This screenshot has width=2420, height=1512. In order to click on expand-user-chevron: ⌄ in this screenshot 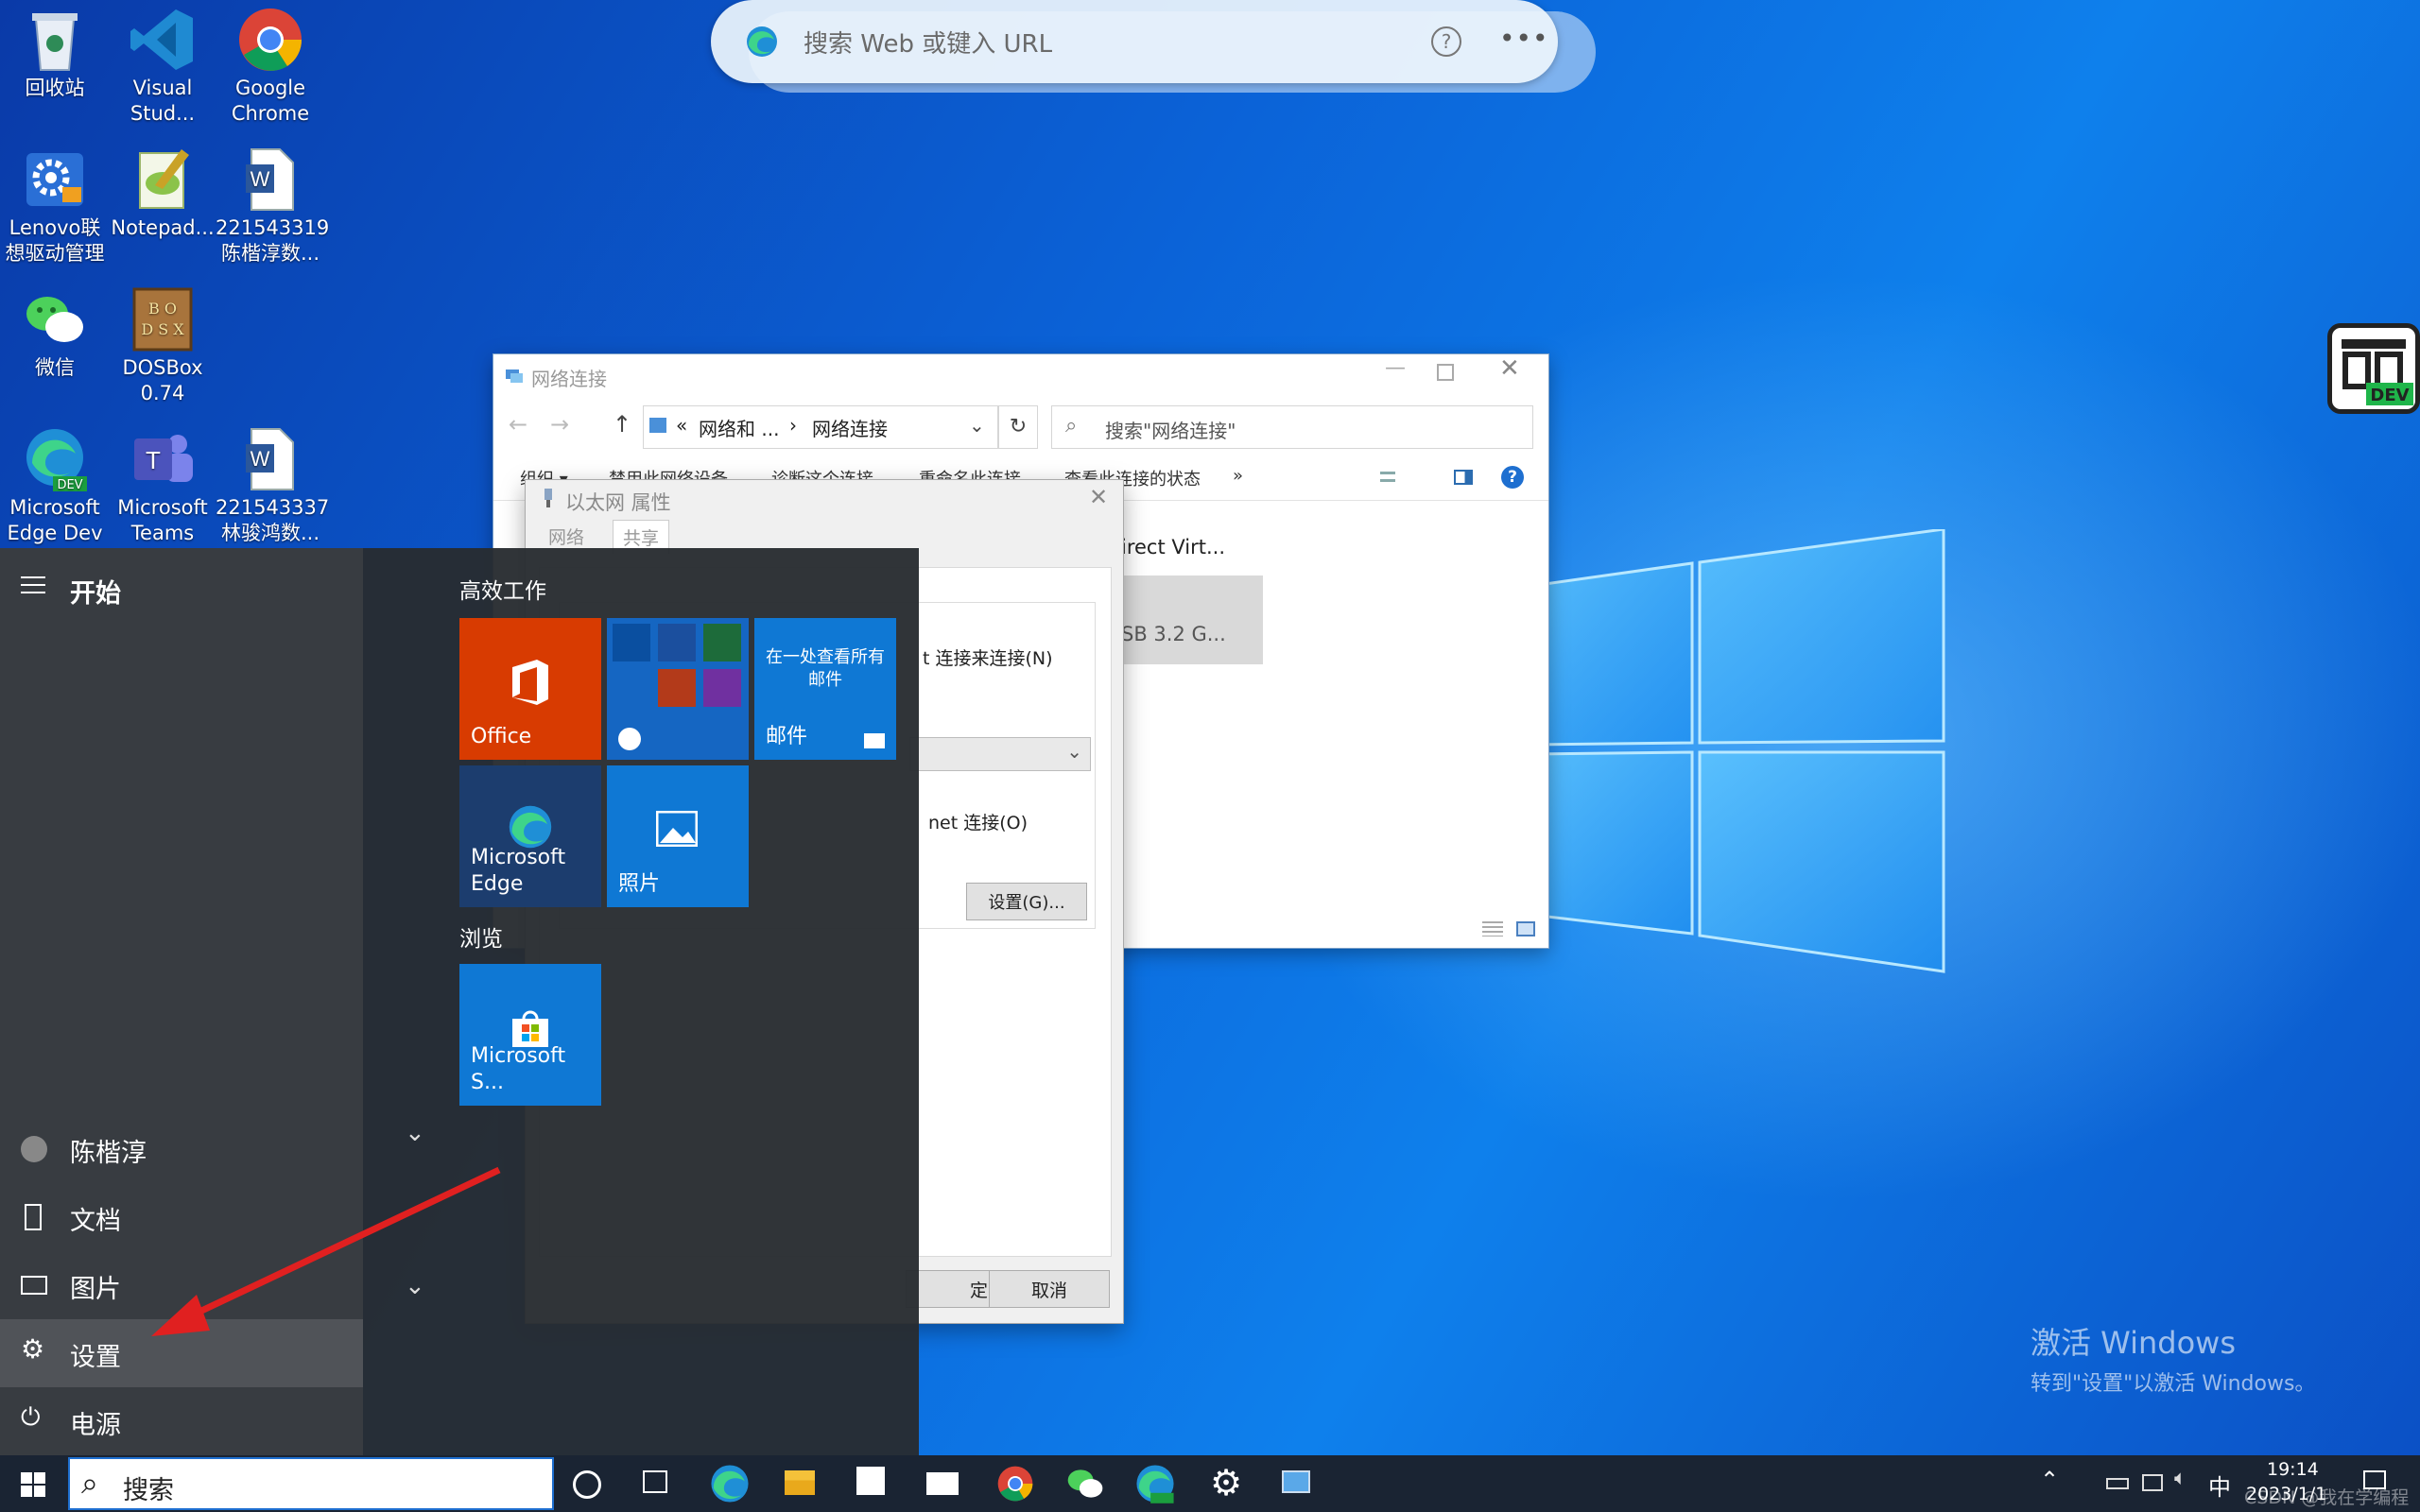, I will do `click(415, 1133)`.